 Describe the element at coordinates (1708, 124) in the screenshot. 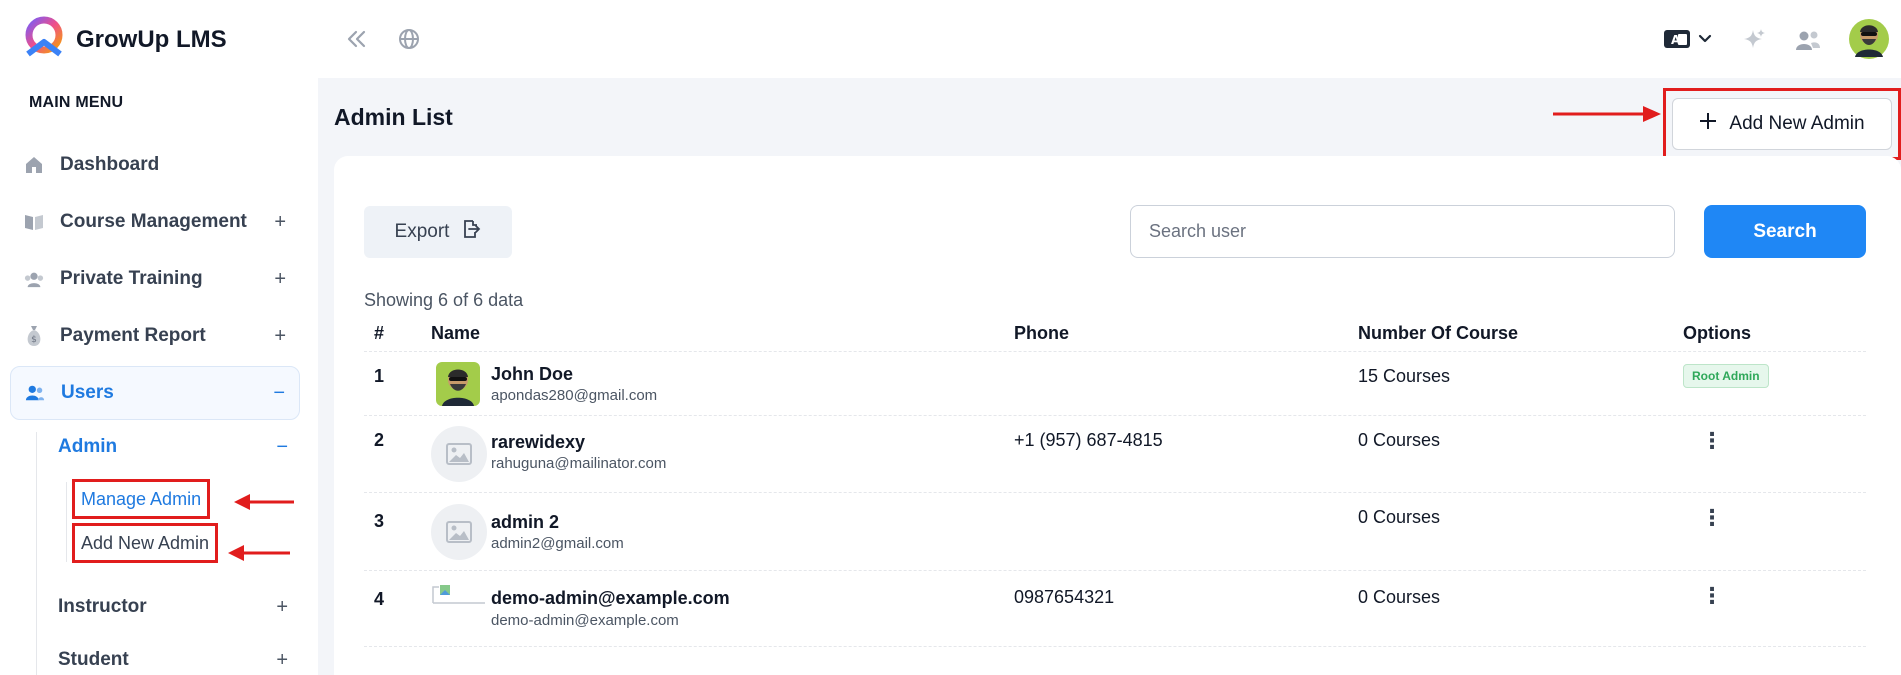

I see `plus-icon` at that location.